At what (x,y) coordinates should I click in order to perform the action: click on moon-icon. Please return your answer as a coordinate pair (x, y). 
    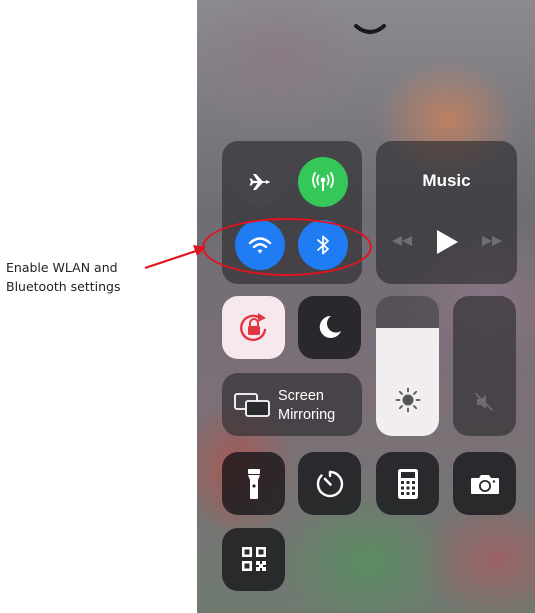
    Looking at the image, I should click on (330, 326).